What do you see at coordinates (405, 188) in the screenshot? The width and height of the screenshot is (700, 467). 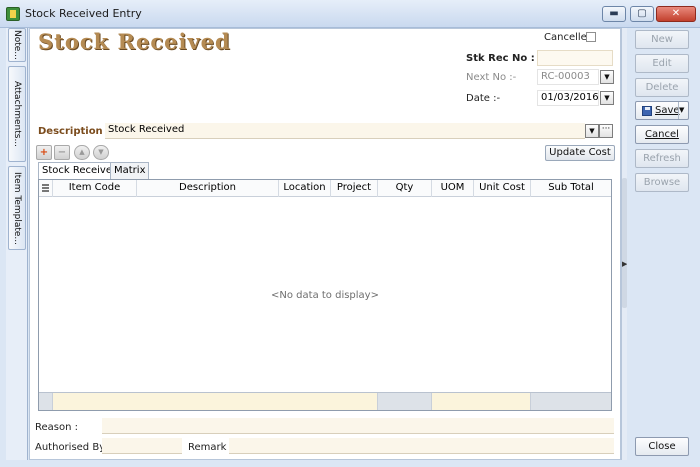 I see `column-qty: Qty` at bounding box center [405, 188].